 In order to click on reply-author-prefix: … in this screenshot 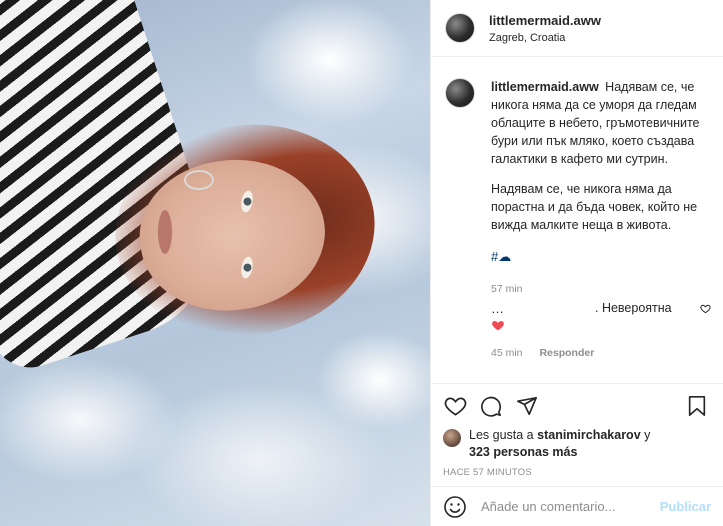, I will do `click(501, 308)`.